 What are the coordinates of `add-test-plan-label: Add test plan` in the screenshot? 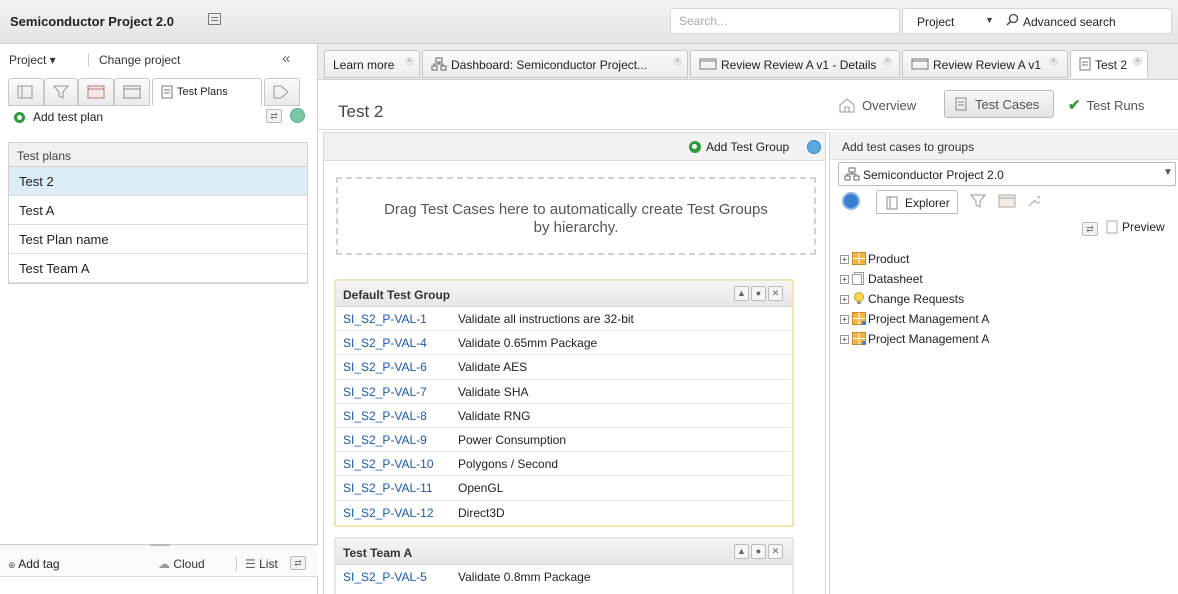 It's located at (68, 117).